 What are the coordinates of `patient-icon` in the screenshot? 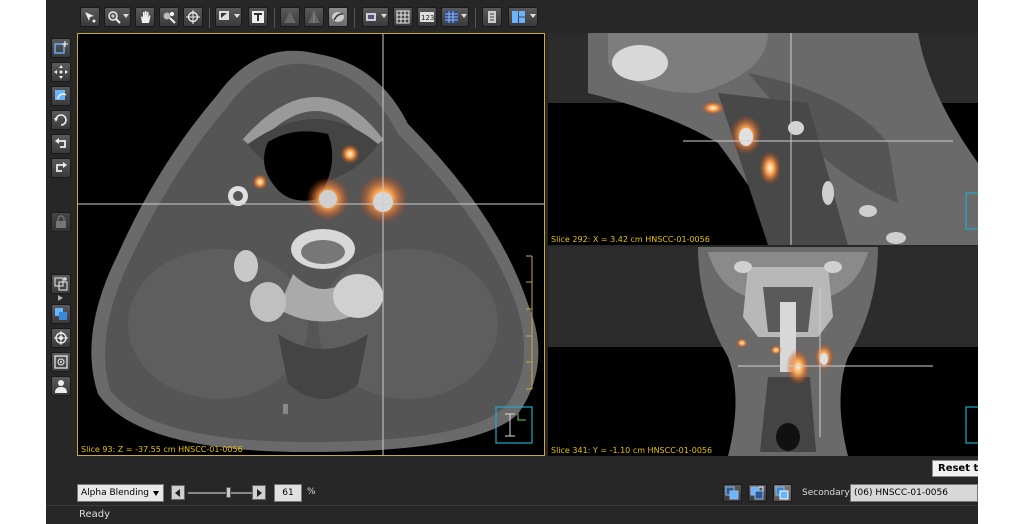 It's located at (61, 386).